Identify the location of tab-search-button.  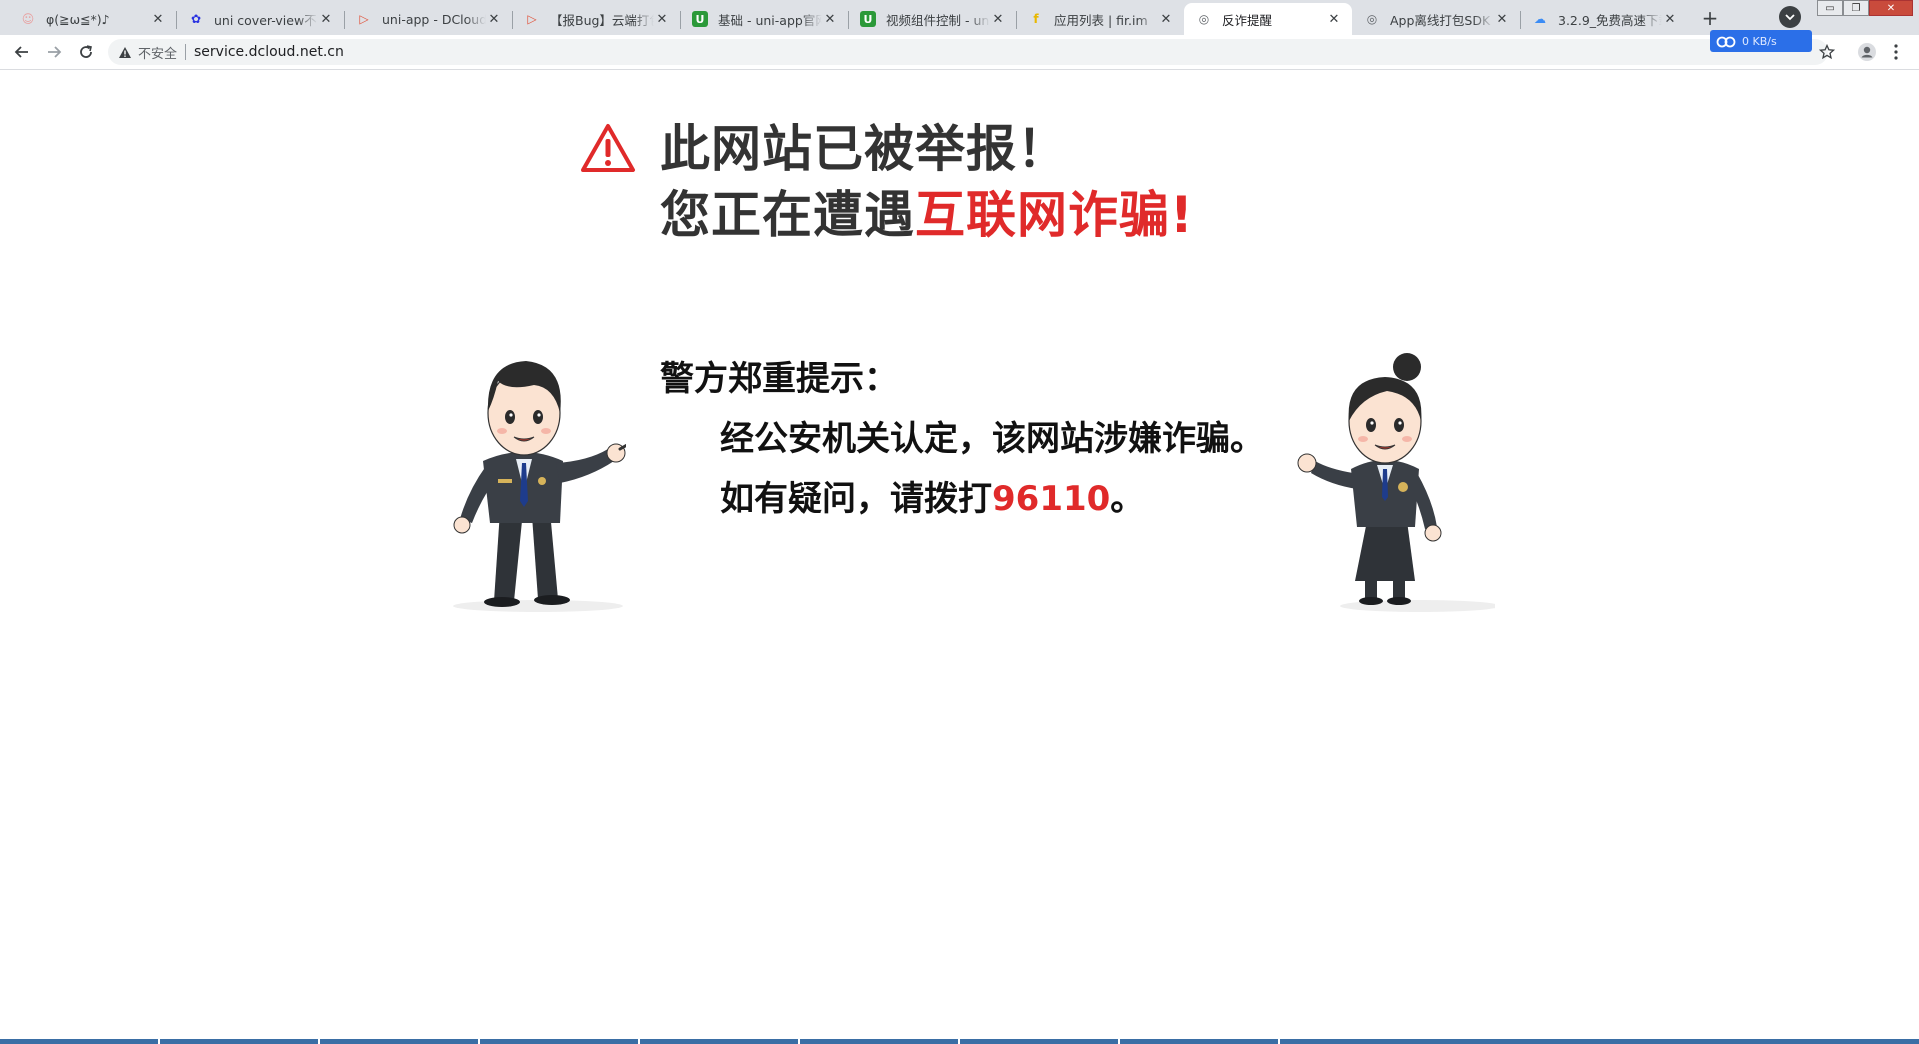
(1790, 17).